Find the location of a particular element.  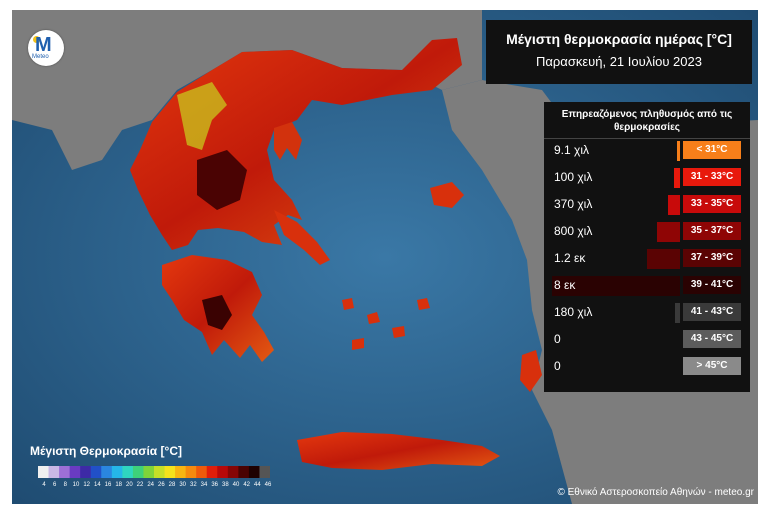

temperature-range-badge: > 45°C is located at coordinates (712, 366).